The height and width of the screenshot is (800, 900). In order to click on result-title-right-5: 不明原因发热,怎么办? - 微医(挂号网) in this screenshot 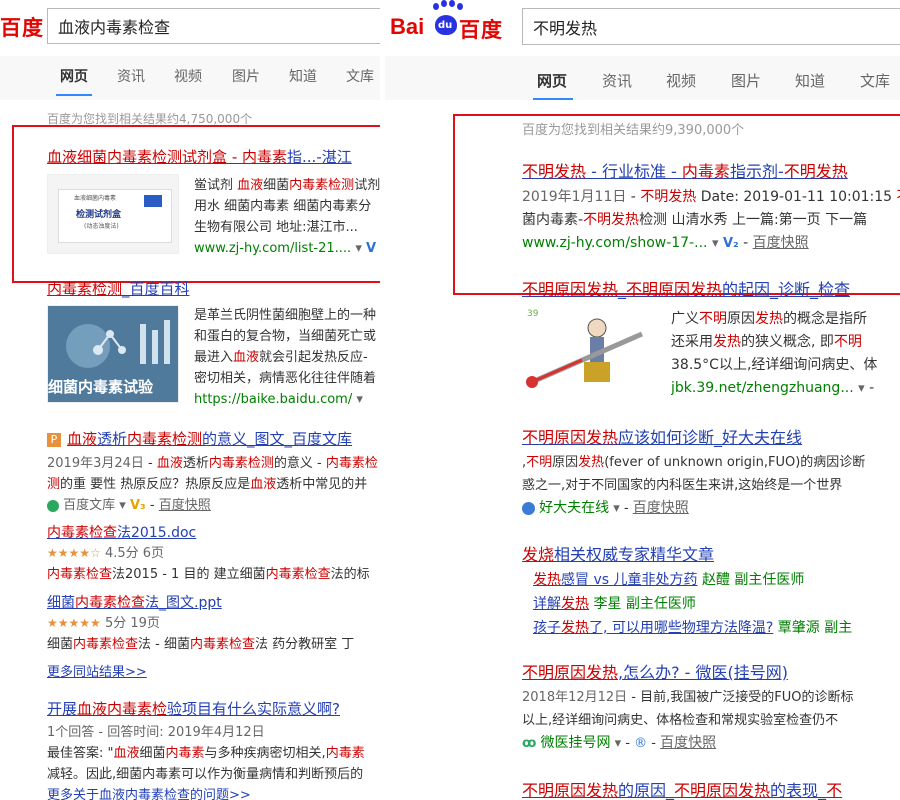, I will do `click(655, 672)`.